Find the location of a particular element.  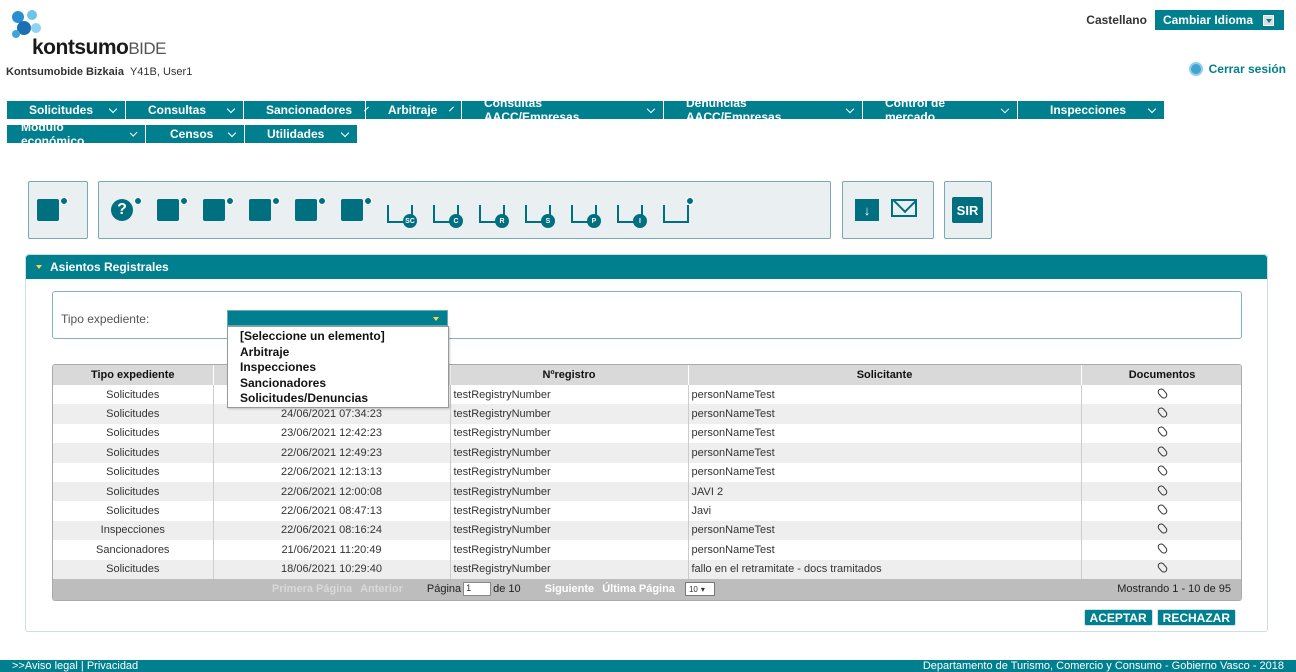

dropdown-option: Solicitudes/Denuncias is located at coordinates (344, 399).